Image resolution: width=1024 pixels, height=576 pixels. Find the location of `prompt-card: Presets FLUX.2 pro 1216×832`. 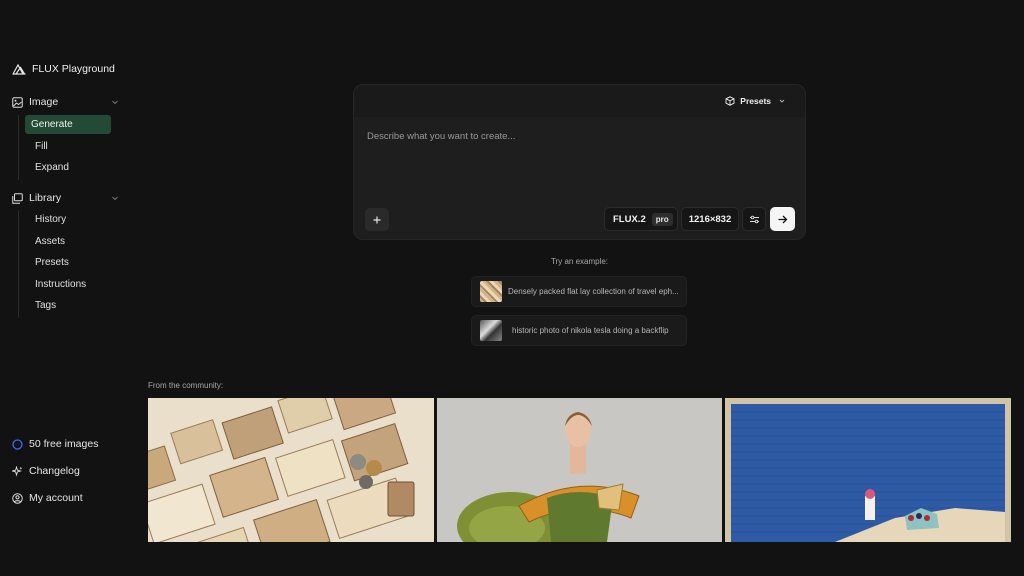

prompt-card: Presets FLUX.2 pro 1216×832 is located at coordinates (579, 162).